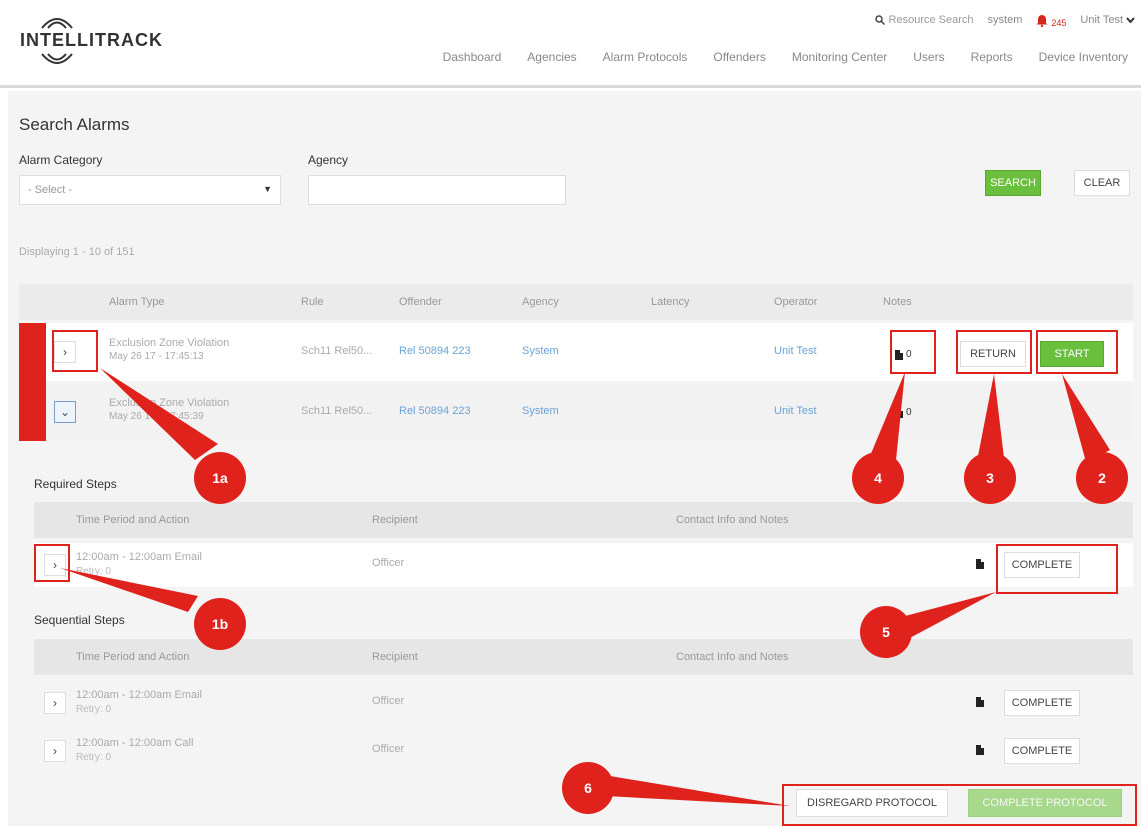 The height and width of the screenshot is (826, 1141). What do you see at coordinates (156, 416) in the screenshot?
I see `alarm-time: May 26 17 - 17:45:39` at bounding box center [156, 416].